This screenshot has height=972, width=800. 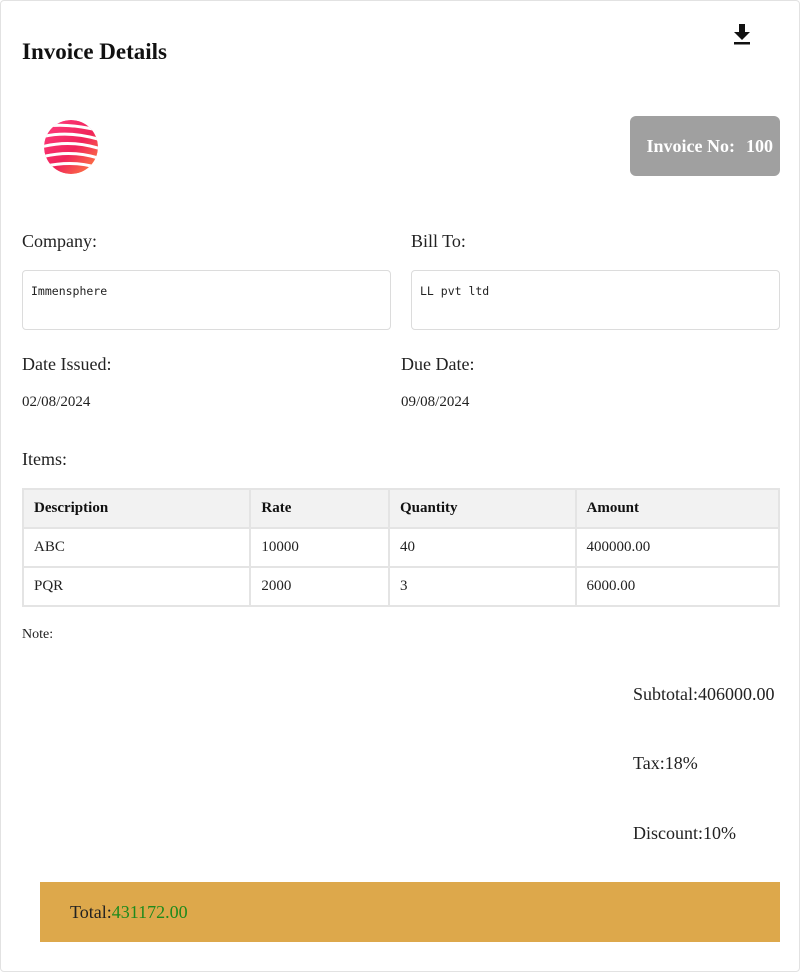 I want to click on cell-description: ABC, so click(x=136, y=547).